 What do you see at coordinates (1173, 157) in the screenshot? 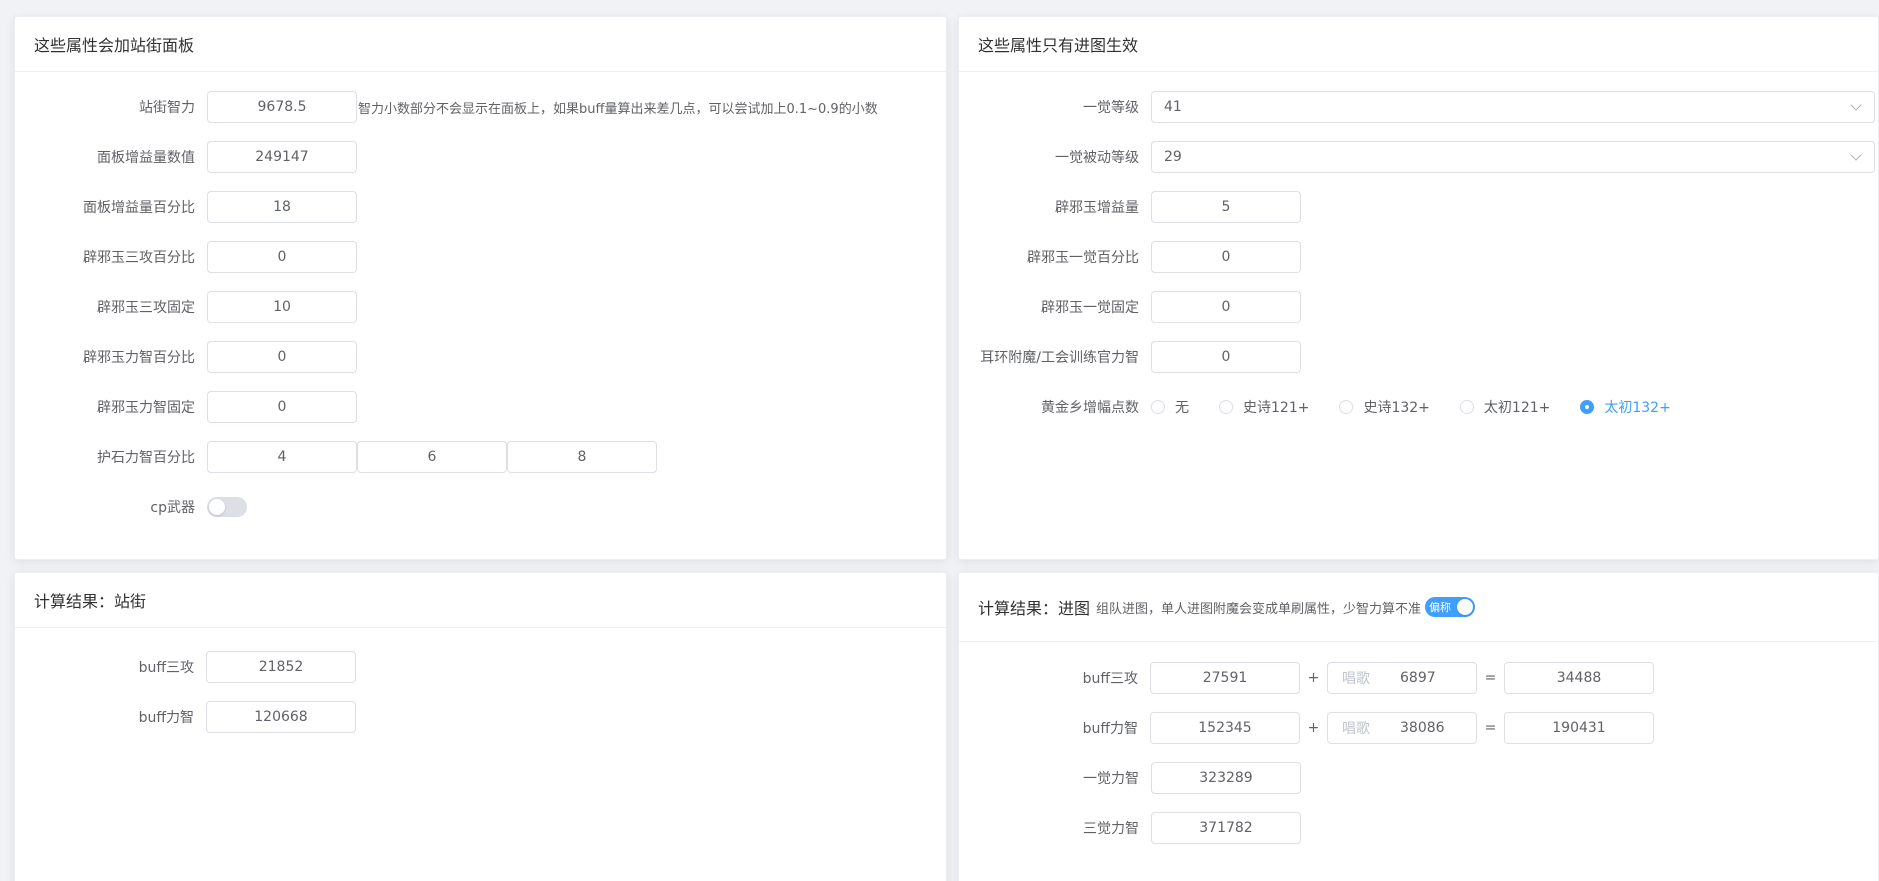
I see `awake-passive-level-value: 29` at bounding box center [1173, 157].